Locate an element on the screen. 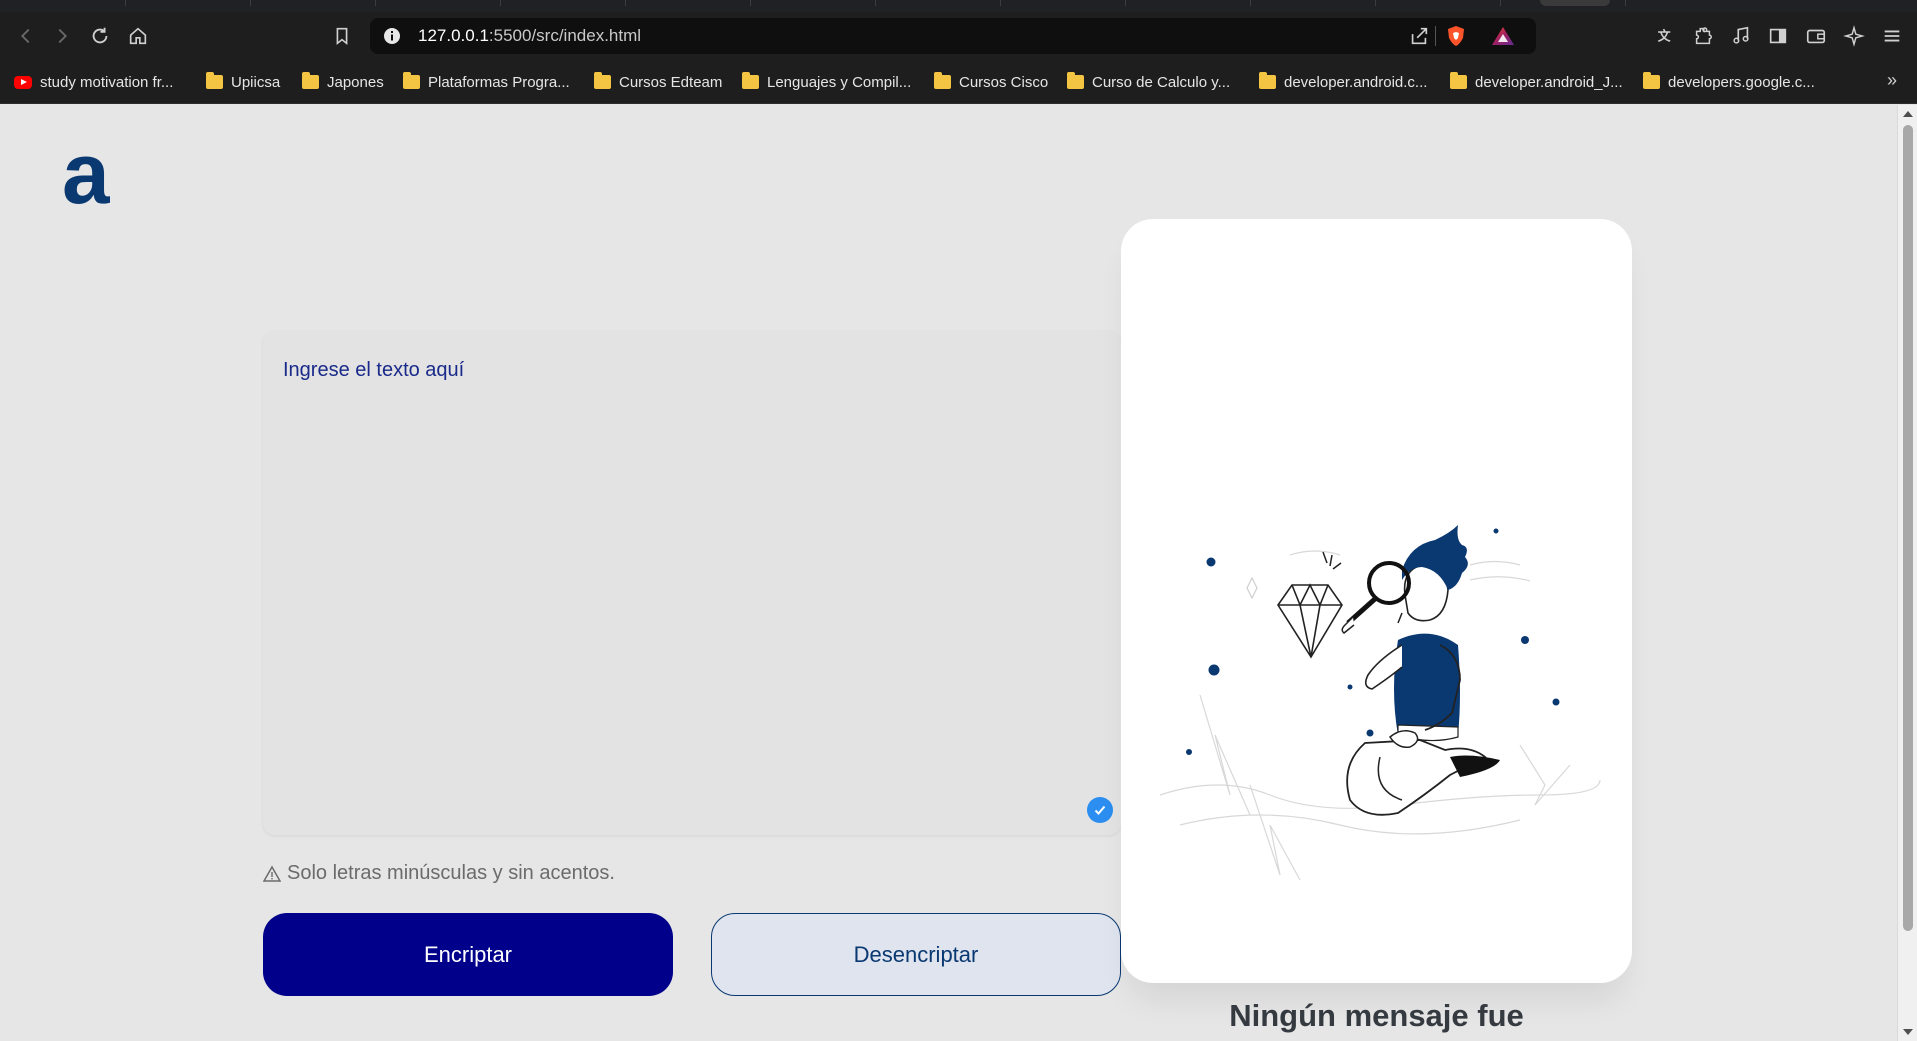 This screenshot has height=1041, width=1917. bookmark-cursos-cisco: Cursos Cisco is located at coordinates (991, 82).